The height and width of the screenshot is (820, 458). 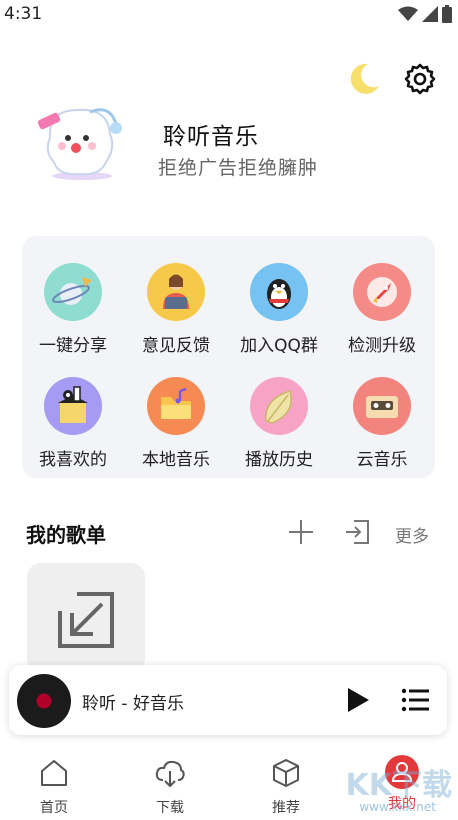 What do you see at coordinates (382, 460) in the screenshot?
I see `grid-label: 云音乐` at bounding box center [382, 460].